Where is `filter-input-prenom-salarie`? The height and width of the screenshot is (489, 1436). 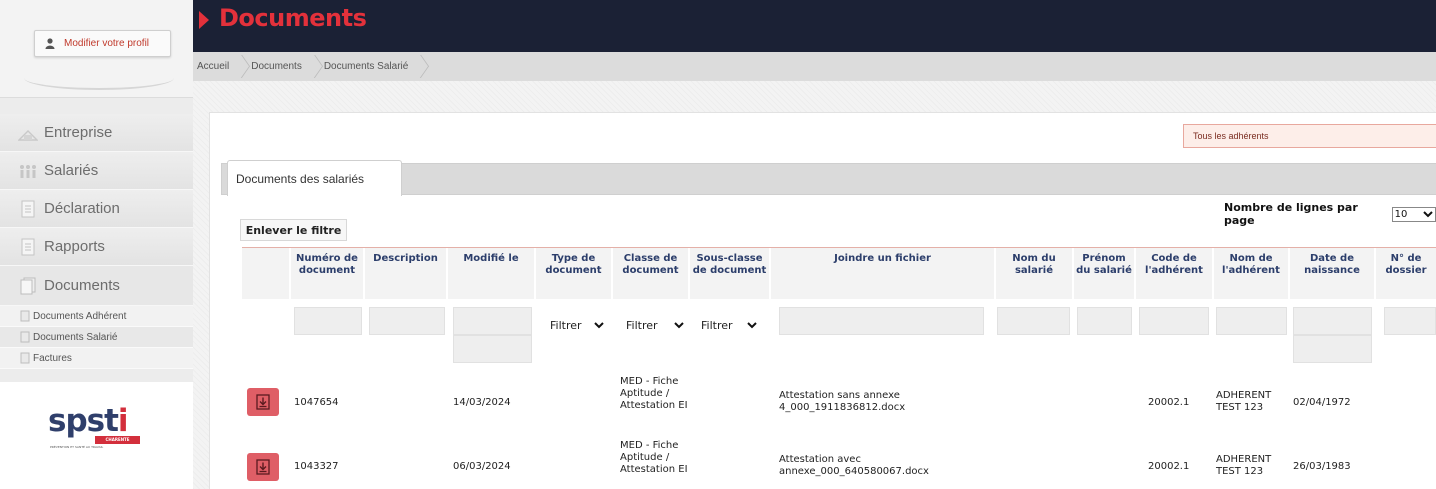
filter-input-prenom-salarie is located at coordinates (1104, 321).